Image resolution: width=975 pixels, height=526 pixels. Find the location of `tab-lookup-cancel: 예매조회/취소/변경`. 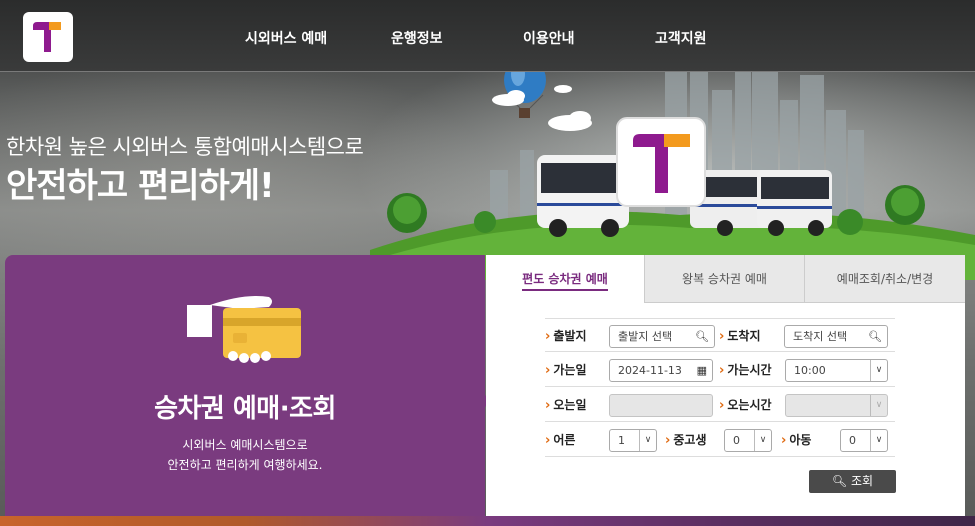

tab-lookup-cancel: 예매조회/취소/변경 is located at coordinates (884, 279).